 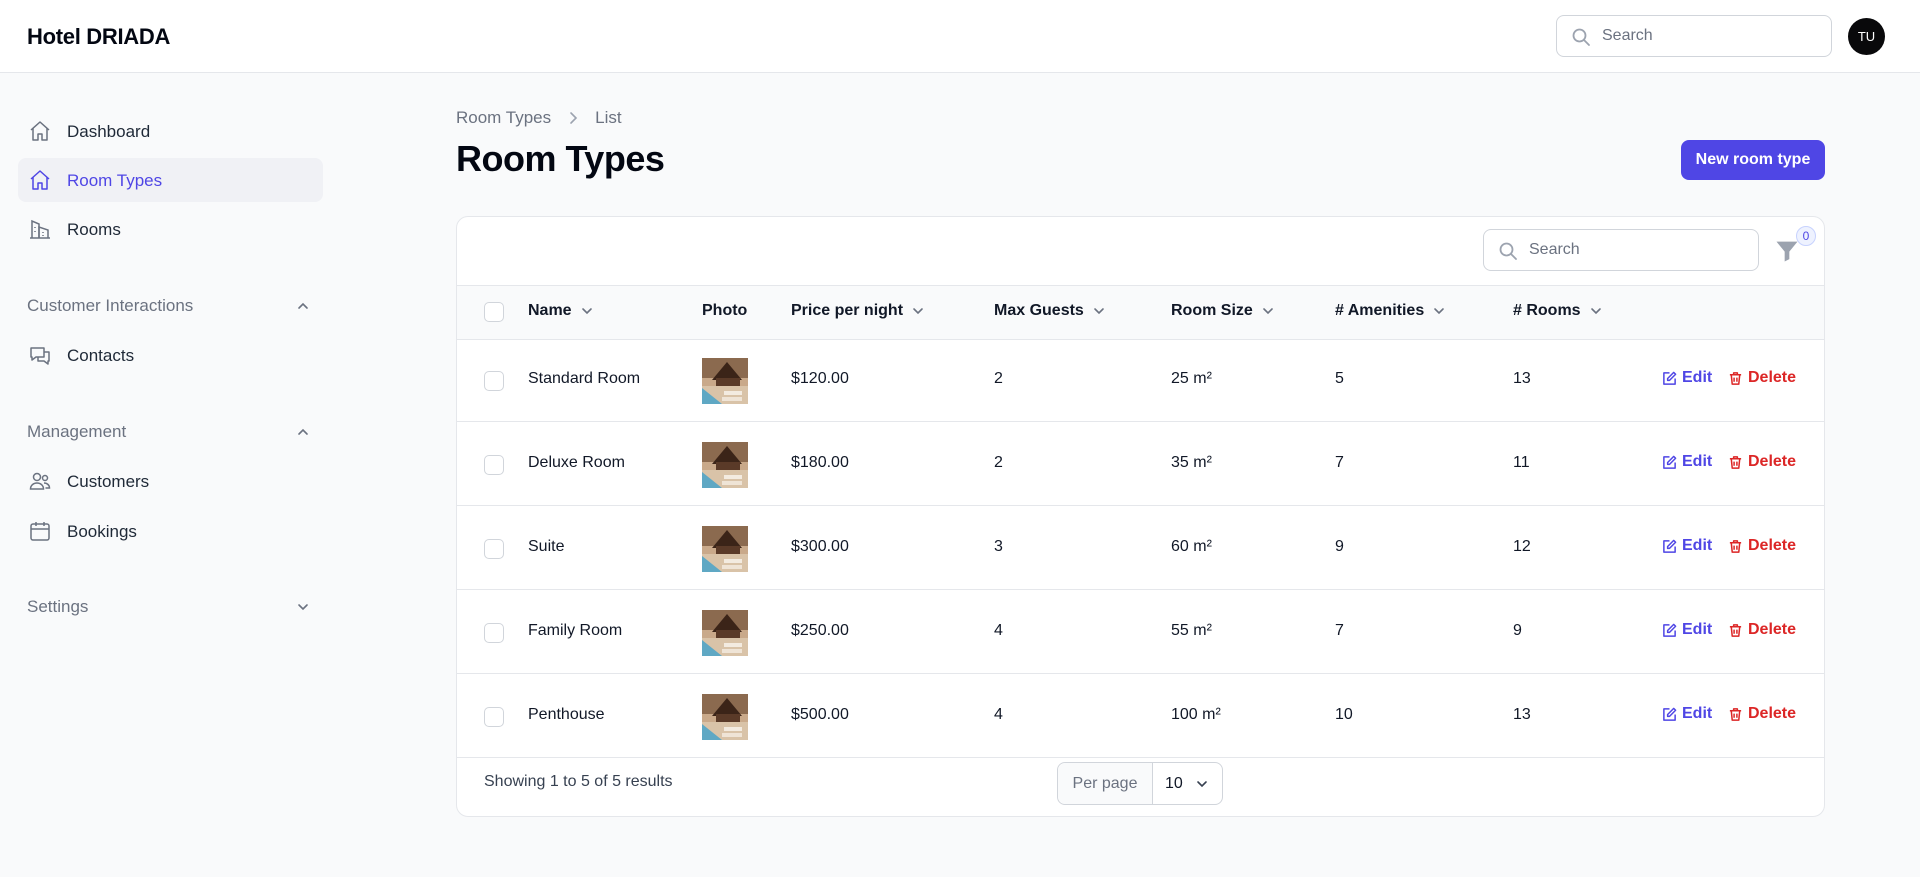 What do you see at coordinates (1866, 36) in the screenshot?
I see `user-avatar: TU` at bounding box center [1866, 36].